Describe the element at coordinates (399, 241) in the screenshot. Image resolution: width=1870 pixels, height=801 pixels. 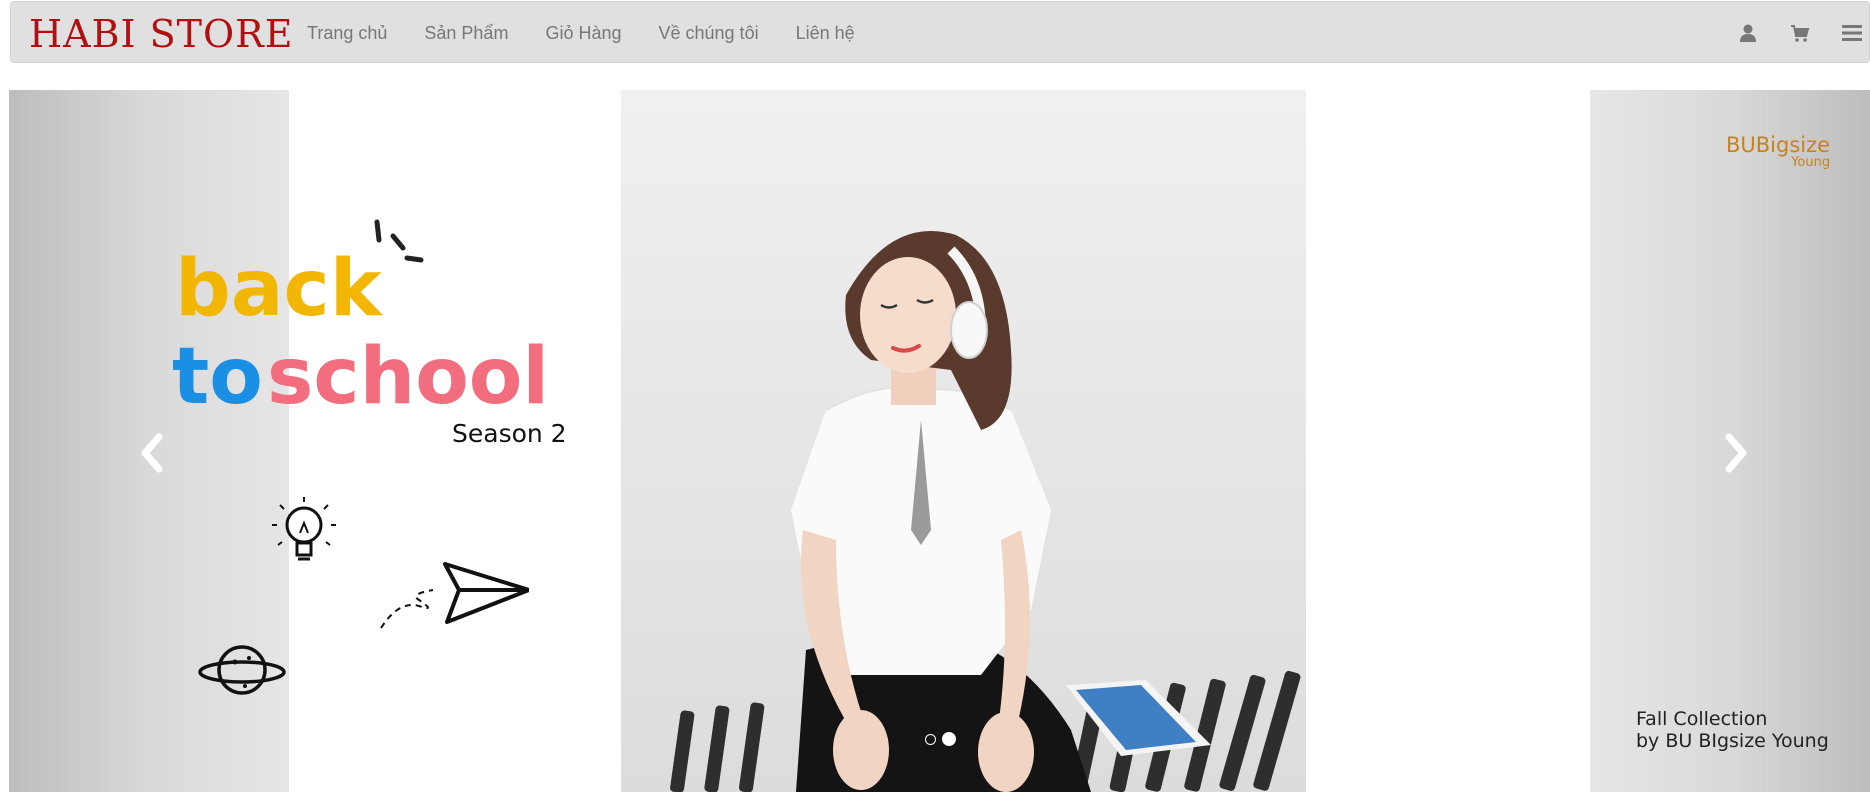
I see `accent-marks-icon` at that location.